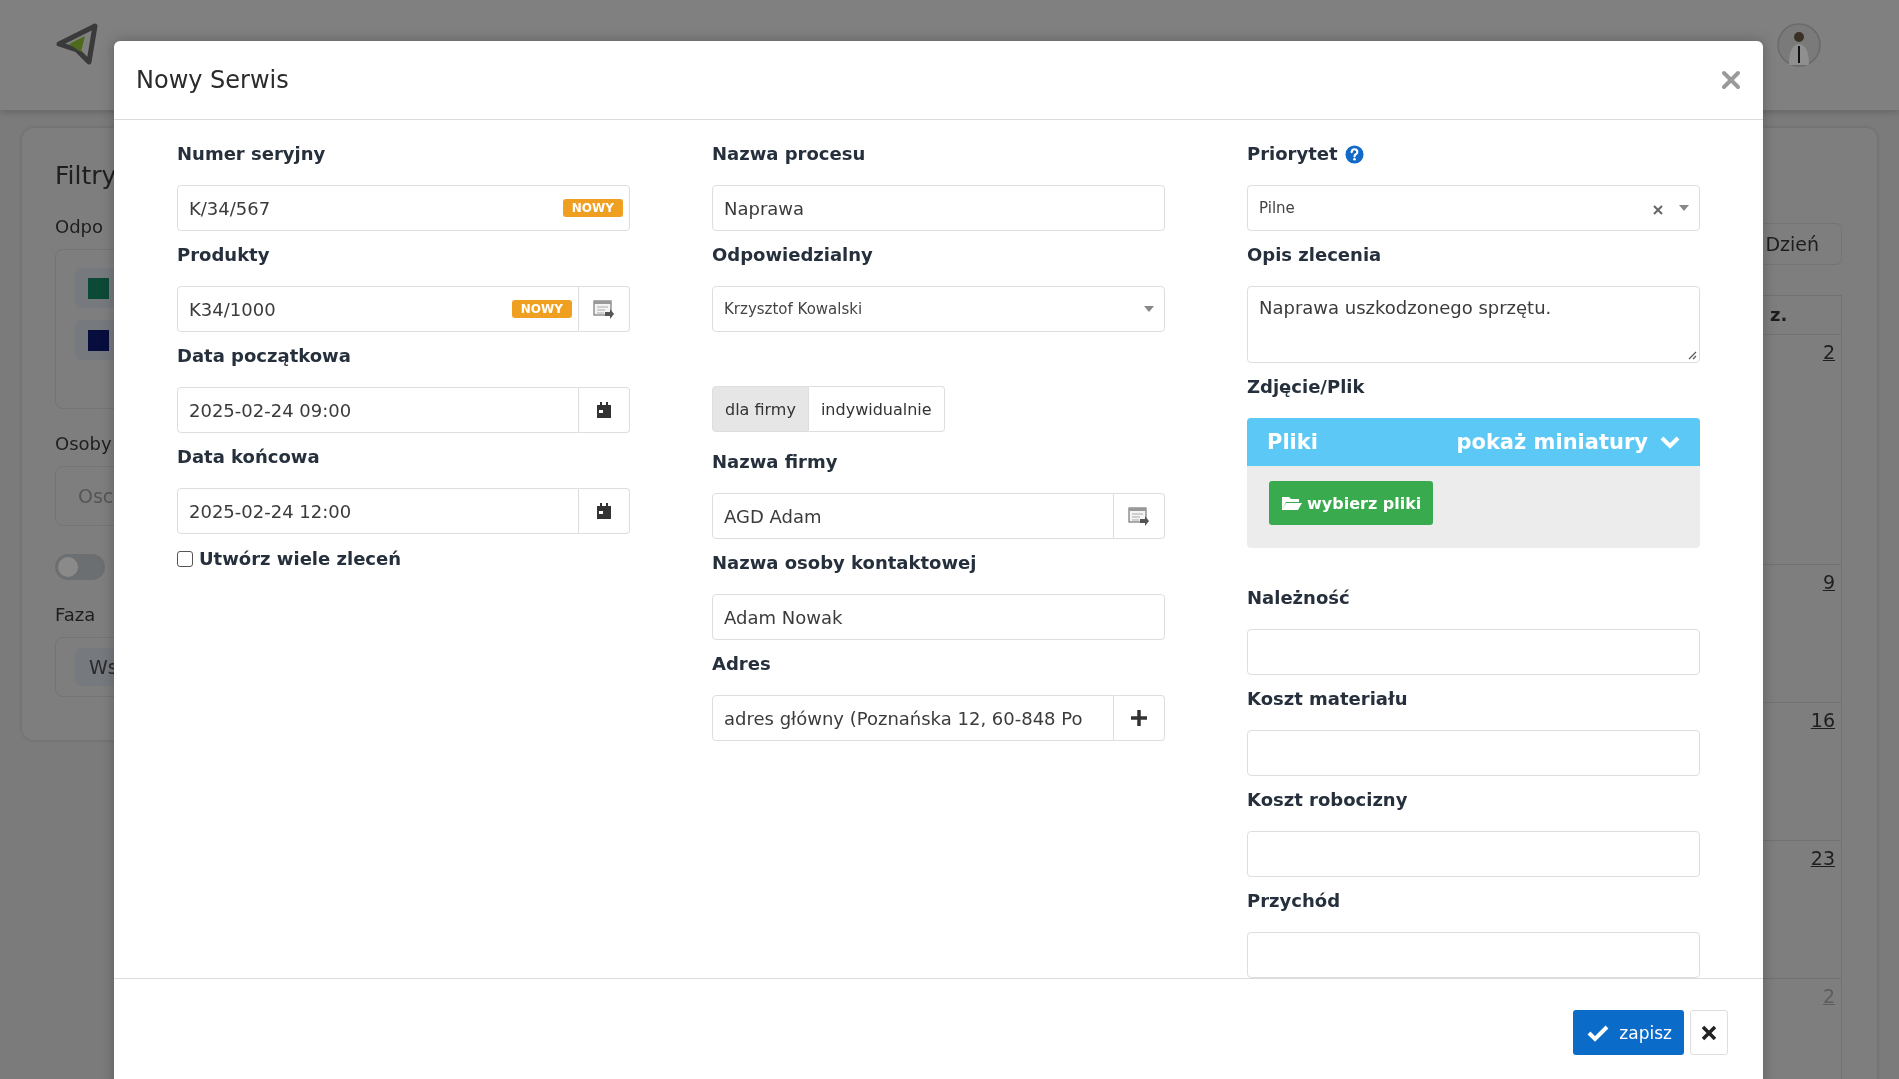  Describe the element at coordinates (760, 409) in the screenshot. I see `segment-button: dla firmy` at that location.